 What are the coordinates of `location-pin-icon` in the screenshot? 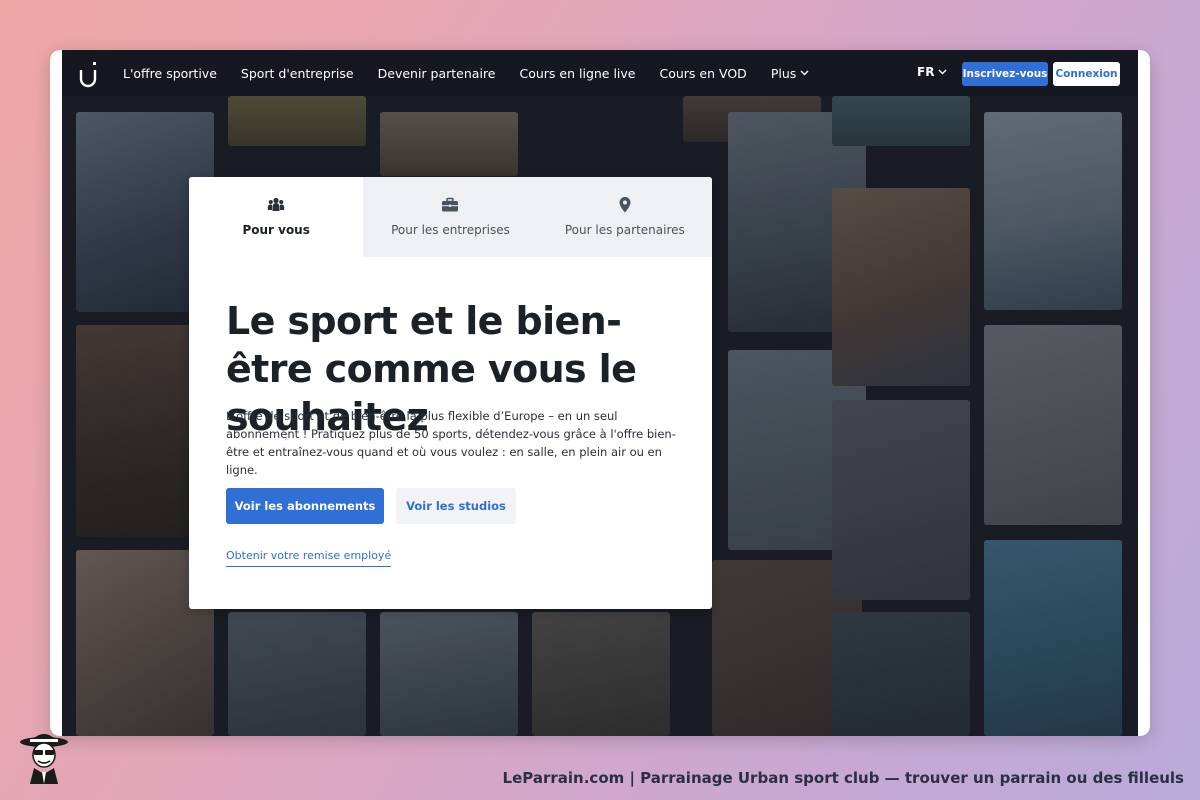 It's located at (625, 205).